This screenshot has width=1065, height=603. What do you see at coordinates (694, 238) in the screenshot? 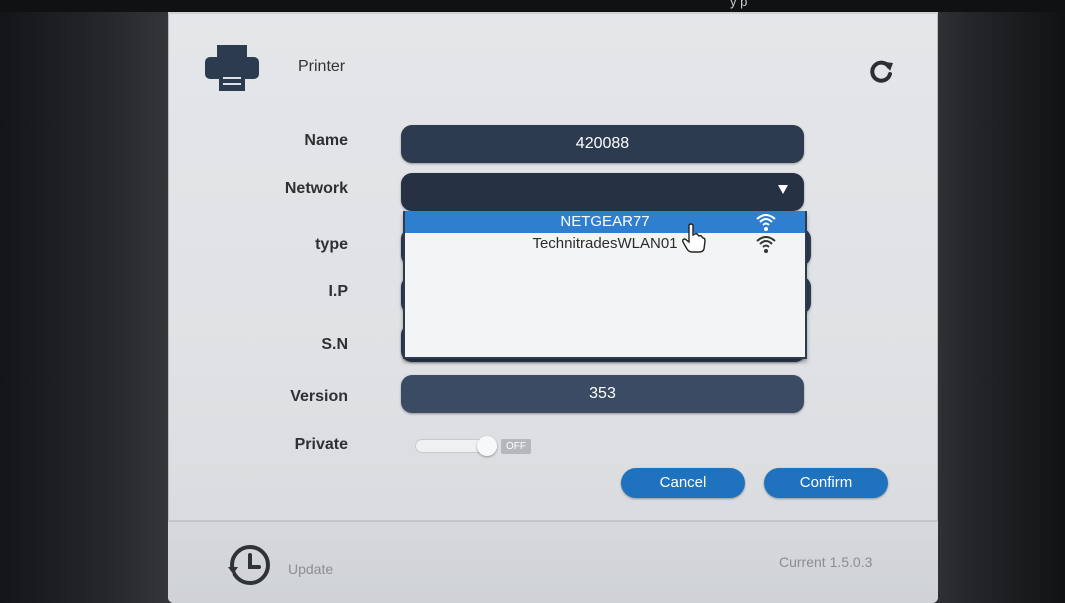
I see `hand-cursor-icon` at bounding box center [694, 238].